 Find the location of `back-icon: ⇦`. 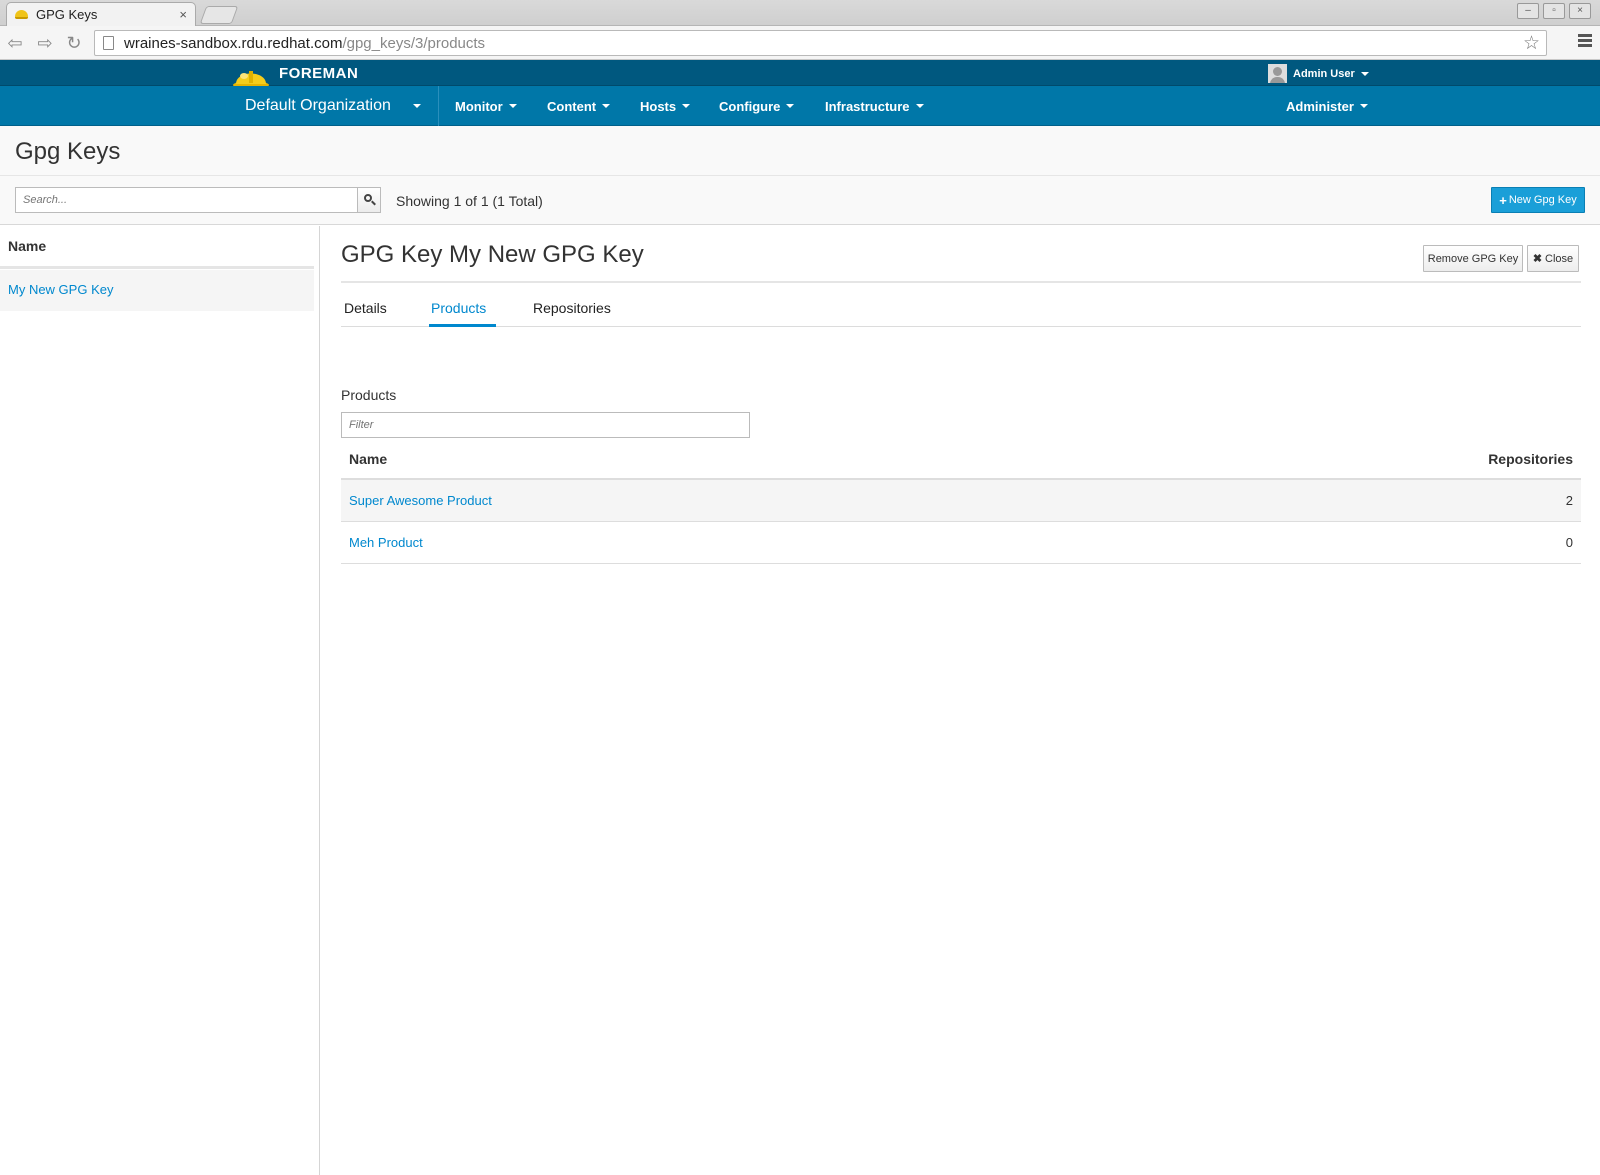

back-icon: ⇦ is located at coordinates (15, 43).